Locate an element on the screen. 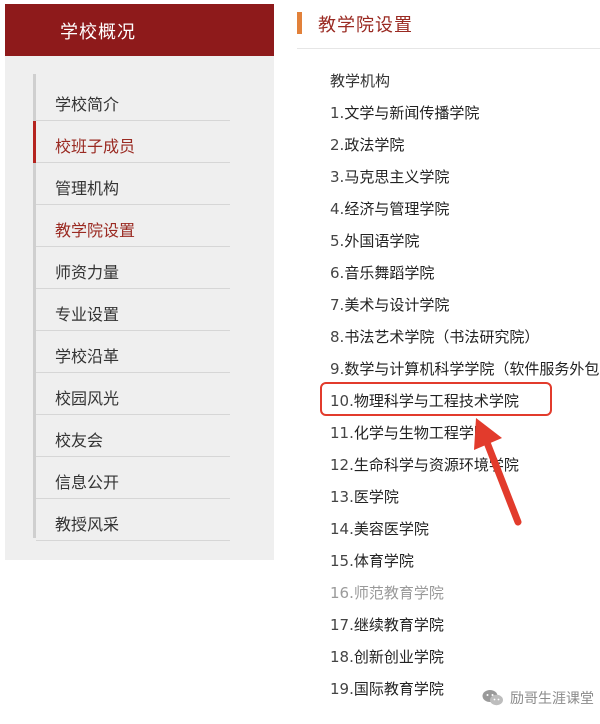  college-link: 15.体育学院 is located at coordinates (465, 562).